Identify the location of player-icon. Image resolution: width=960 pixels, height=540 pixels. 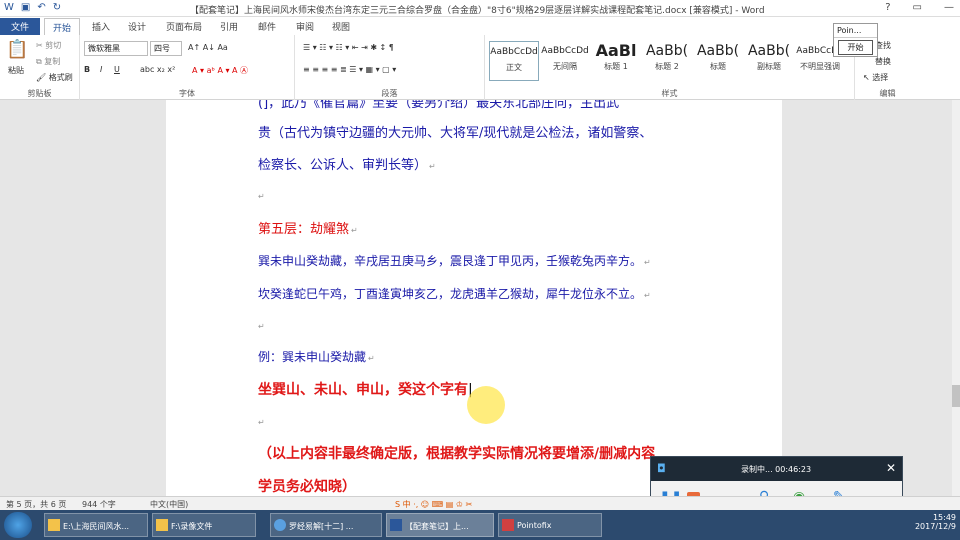
(280, 525).